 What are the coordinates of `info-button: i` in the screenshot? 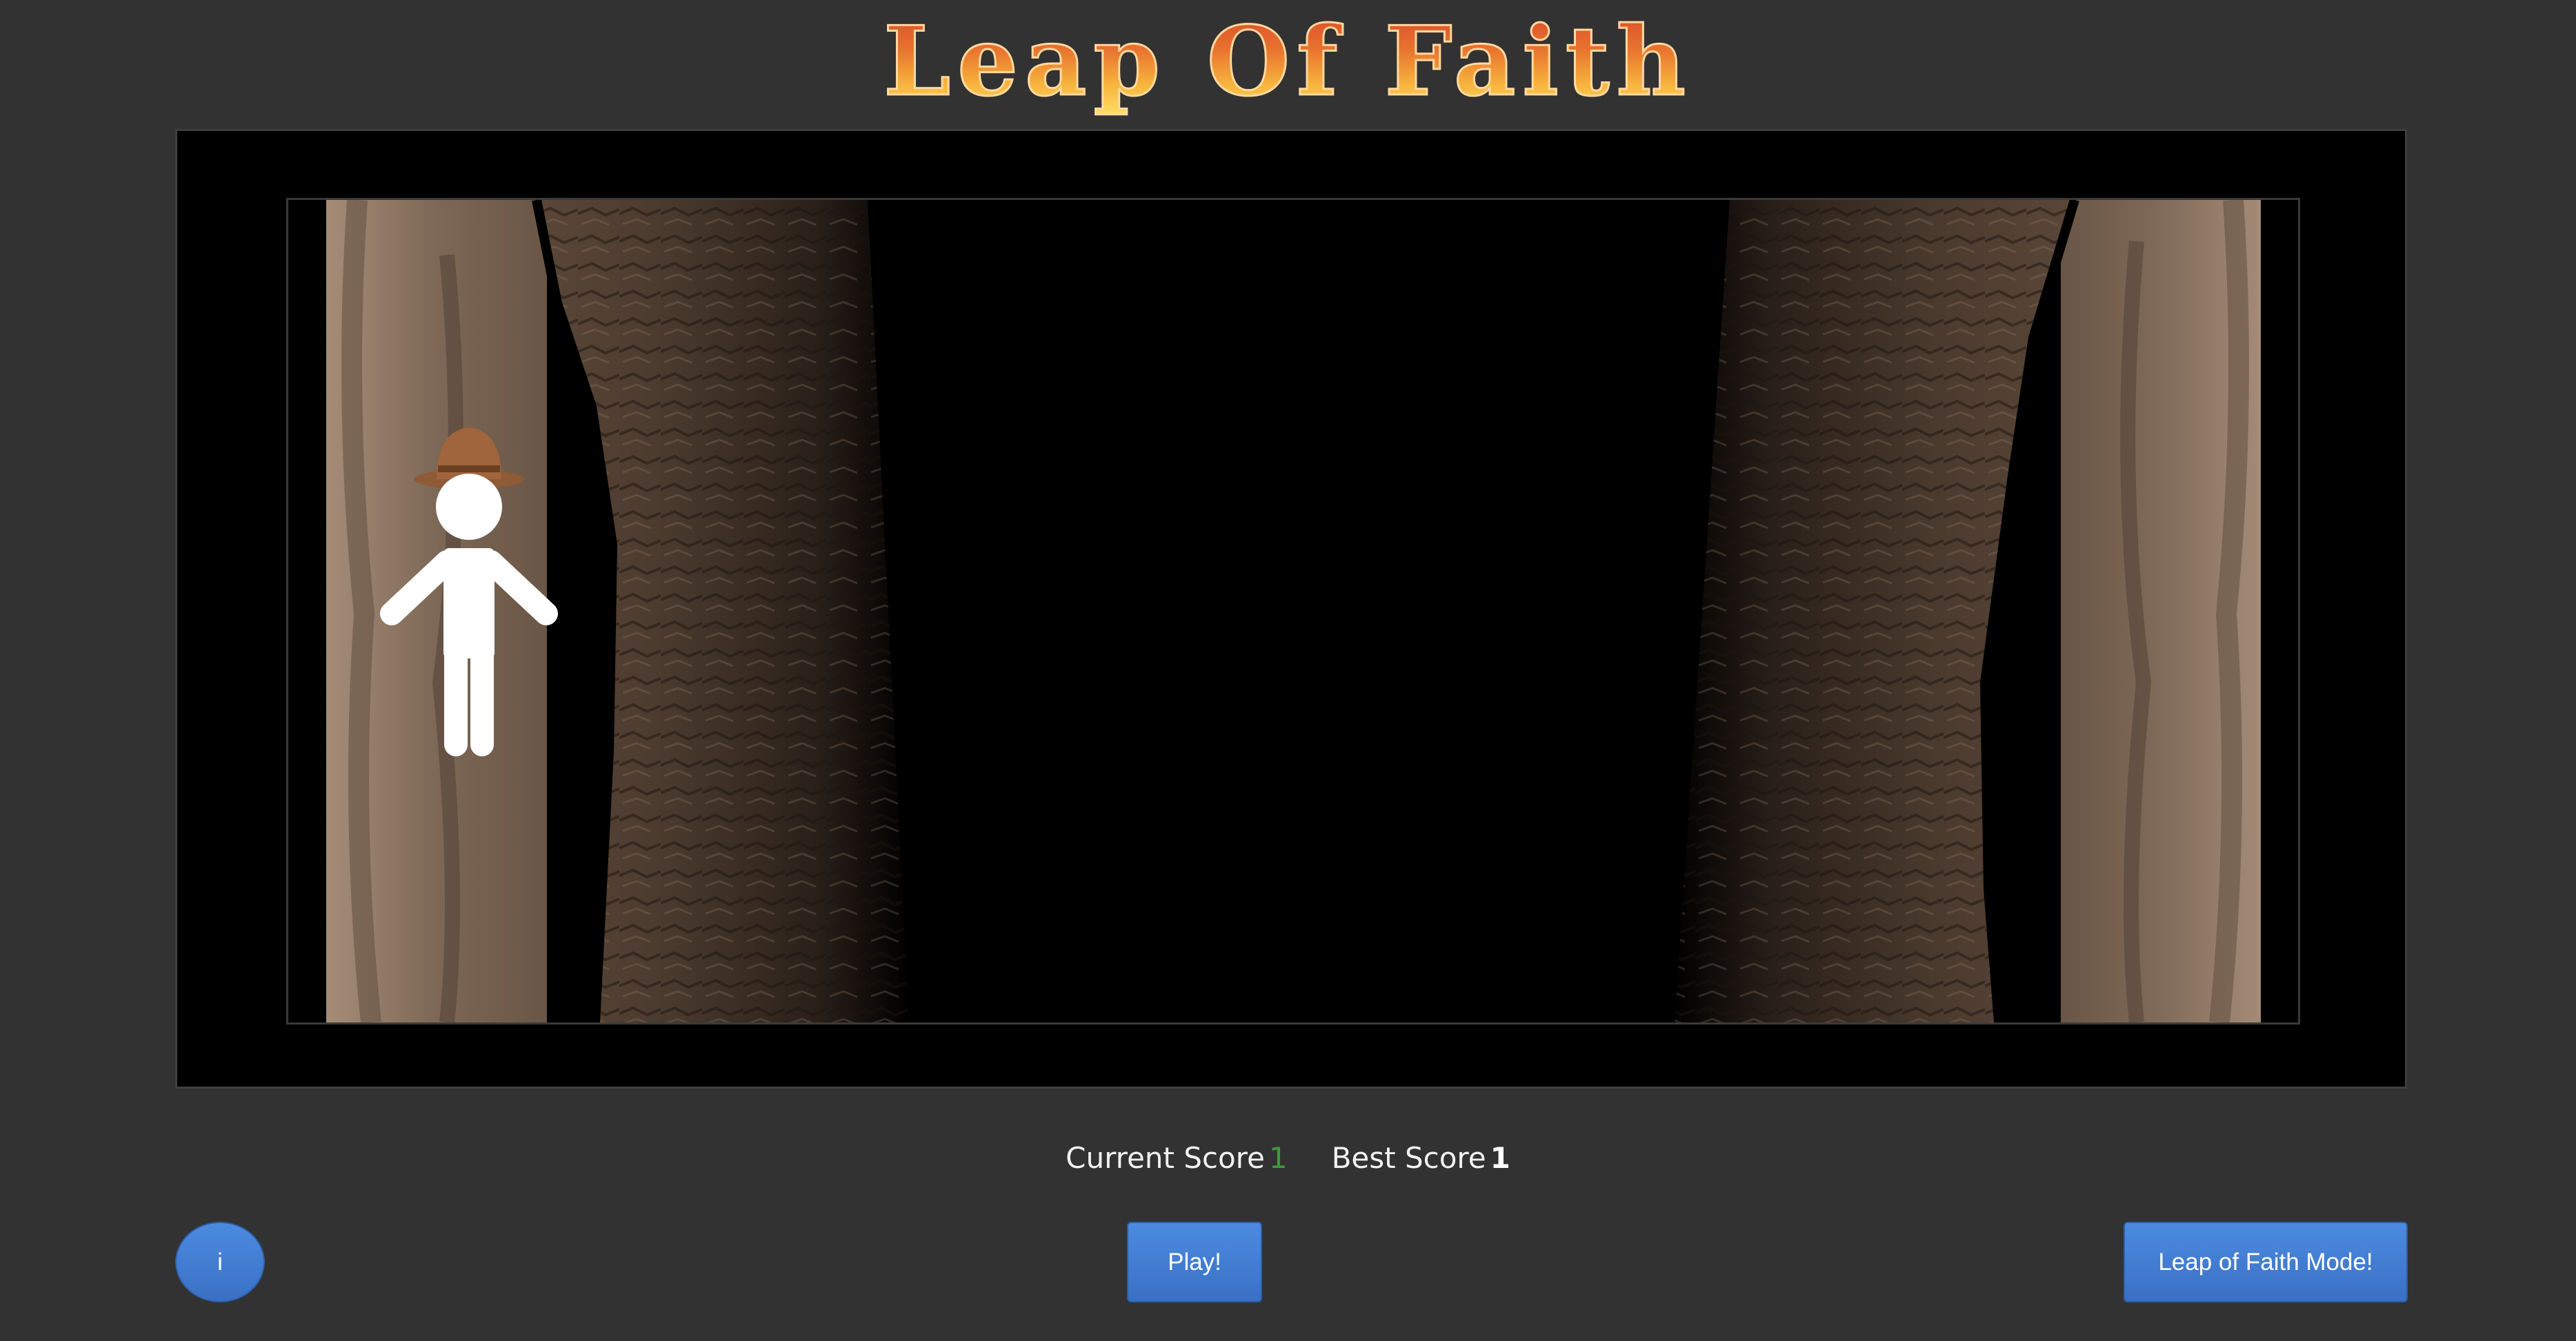 It's located at (220, 1262).